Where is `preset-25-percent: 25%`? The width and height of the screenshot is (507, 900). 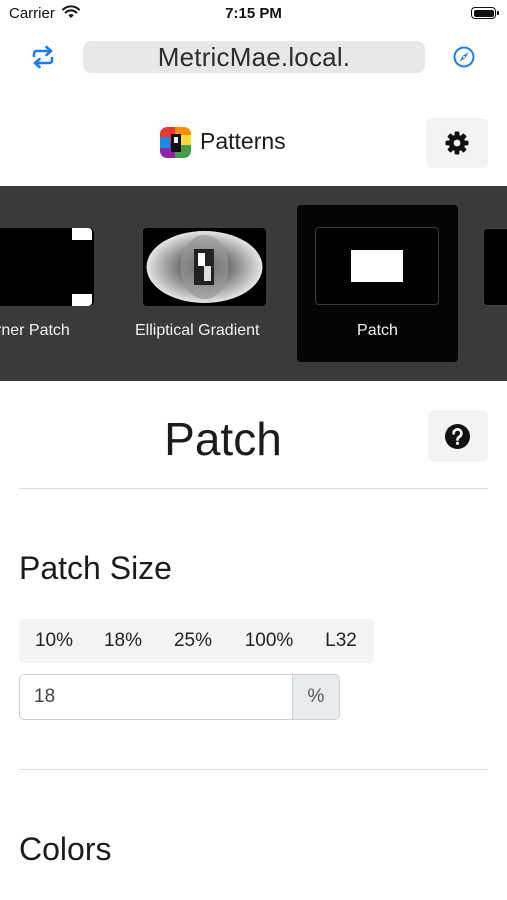 preset-25-percent: 25% is located at coordinates (193, 641).